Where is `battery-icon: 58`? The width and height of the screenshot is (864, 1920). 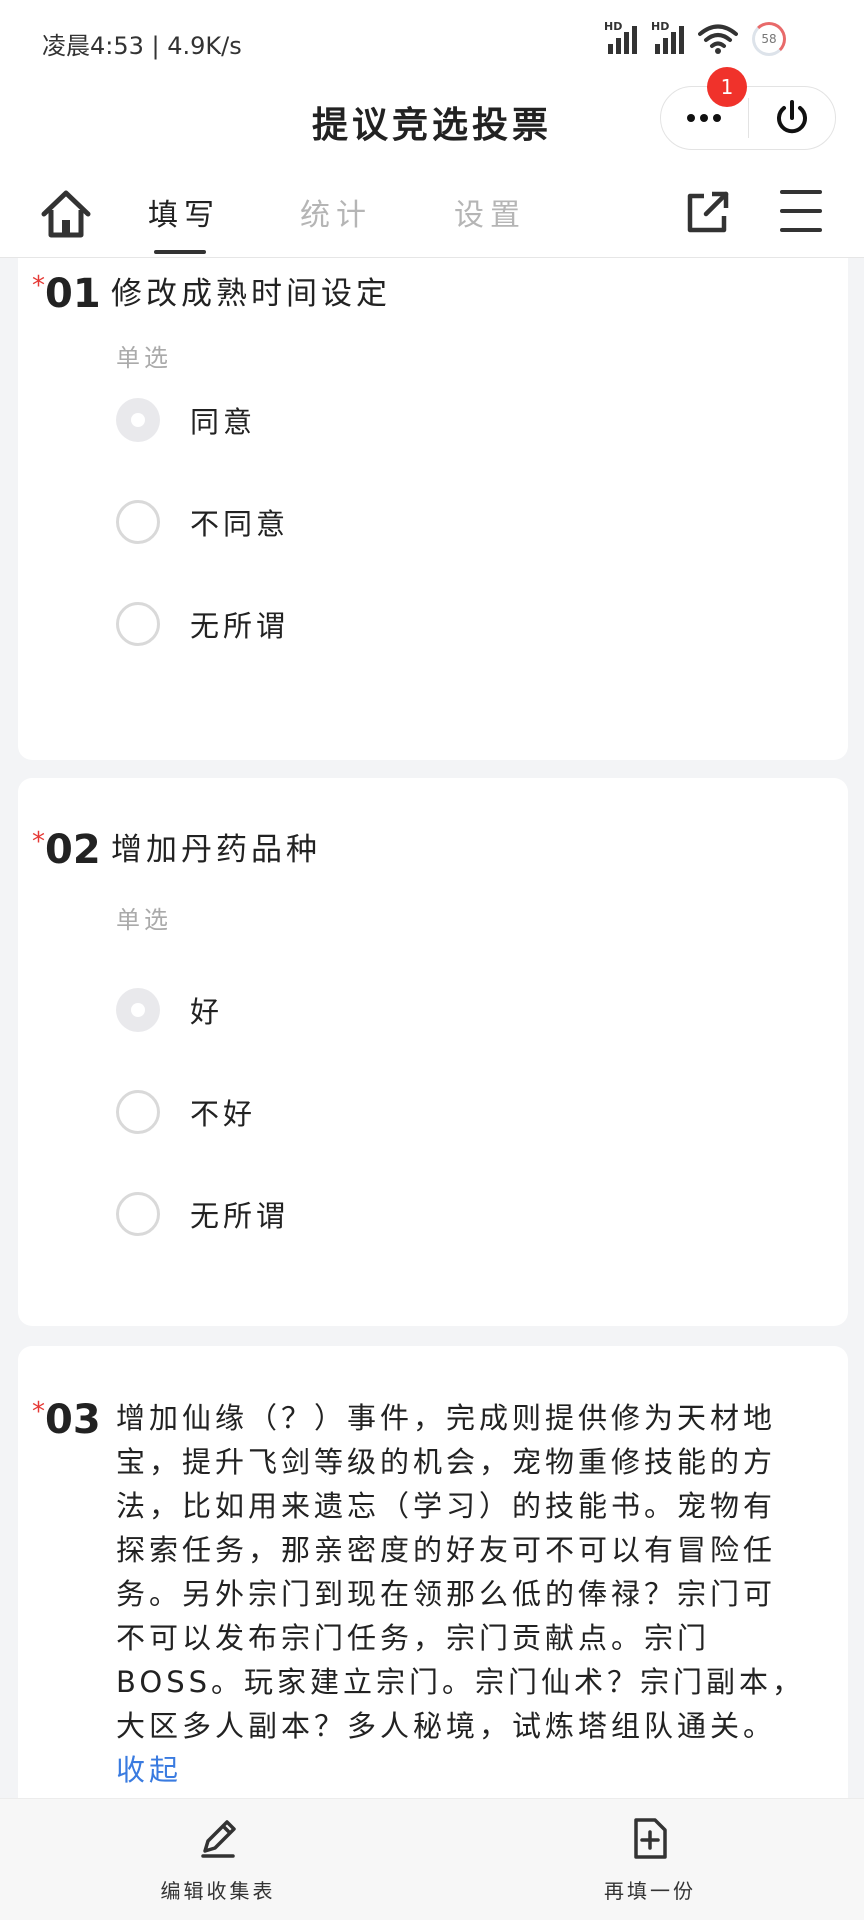 battery-icon: 58 is located at coordinates (769, 39).